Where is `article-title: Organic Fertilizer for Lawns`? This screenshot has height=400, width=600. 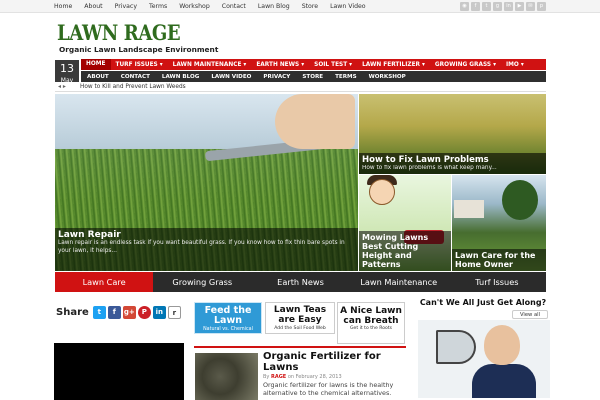
article-title: Organic Fertilizer for Lawns is located at coordinates (334, 362).